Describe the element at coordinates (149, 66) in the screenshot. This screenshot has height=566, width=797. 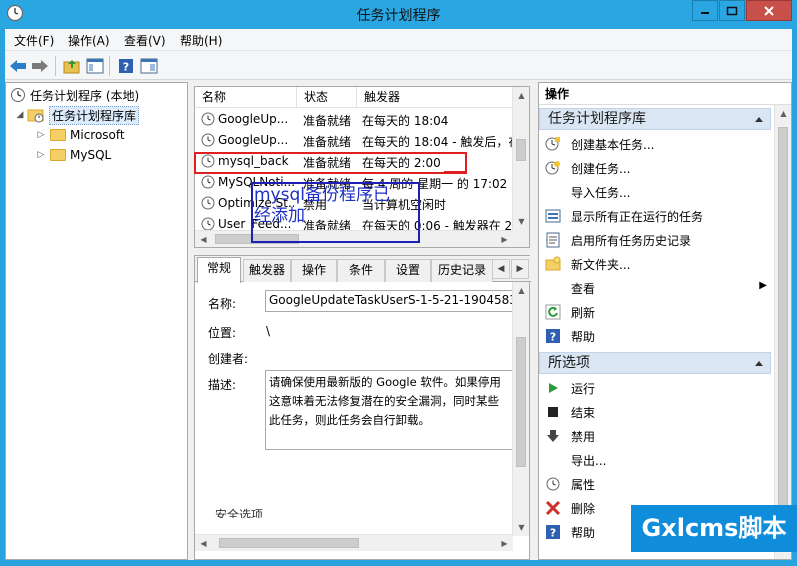
I see `action-pane-button` at that location.